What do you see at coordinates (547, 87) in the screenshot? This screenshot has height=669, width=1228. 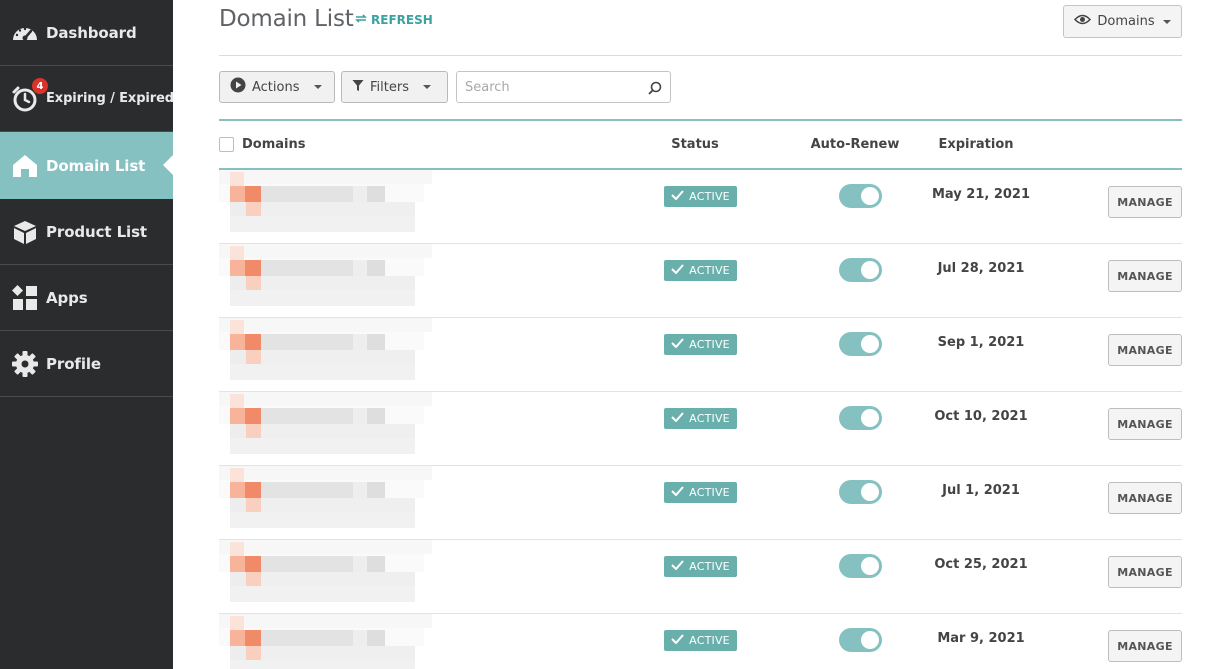 I see `search-input` at bounding box center [547, 87].